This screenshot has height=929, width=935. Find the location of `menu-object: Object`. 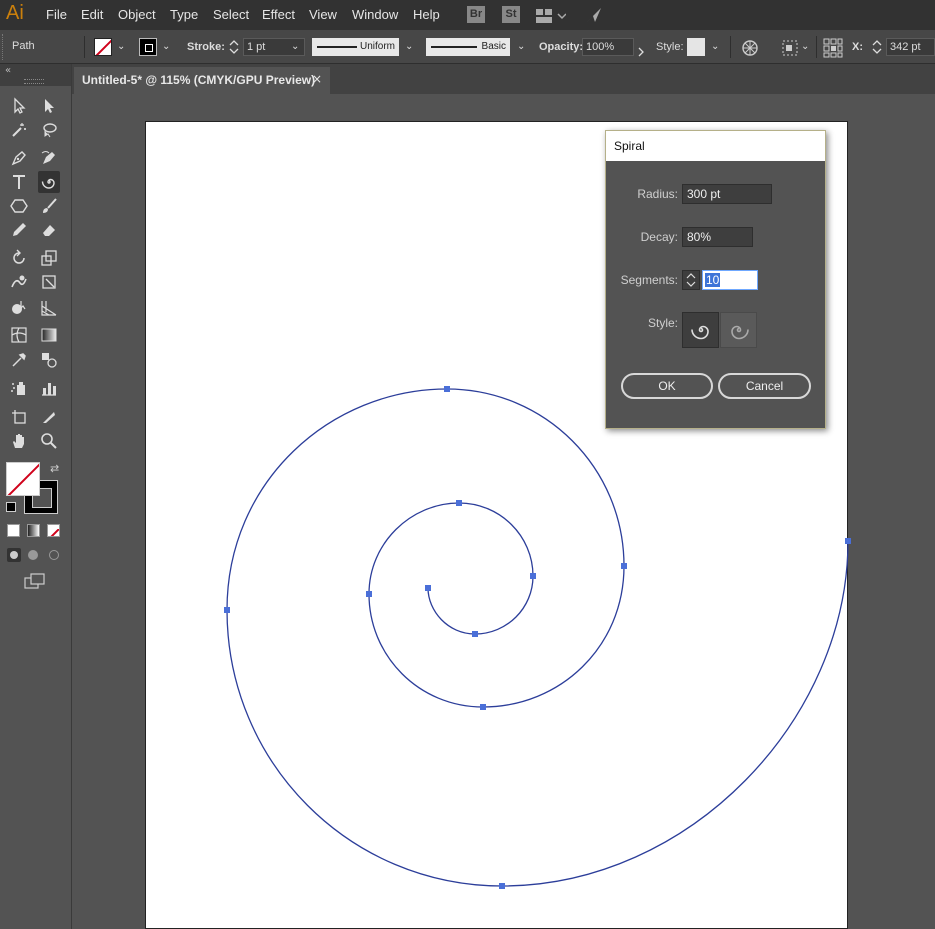

menu-object: Object is located at coordinates (137, 14).